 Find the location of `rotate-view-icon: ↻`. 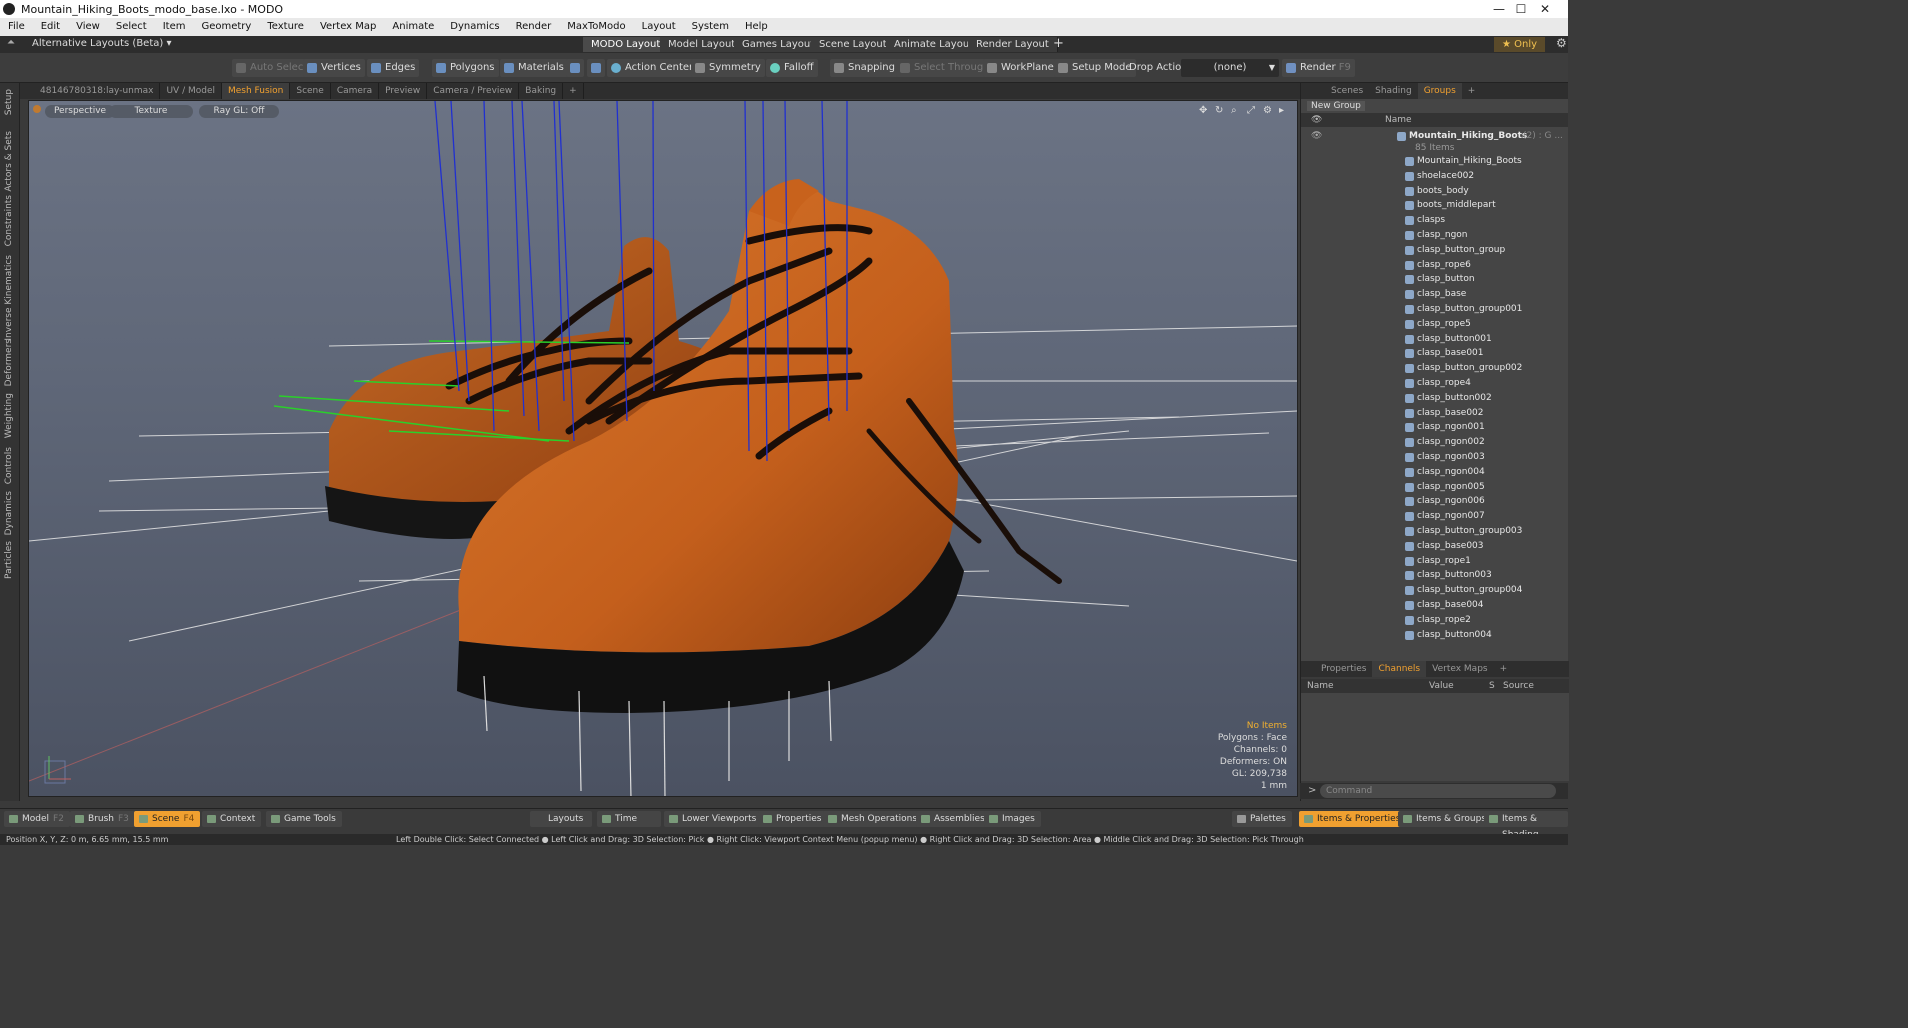

rotate-view-icon: ↻ is located at coordinates (1219, 110).